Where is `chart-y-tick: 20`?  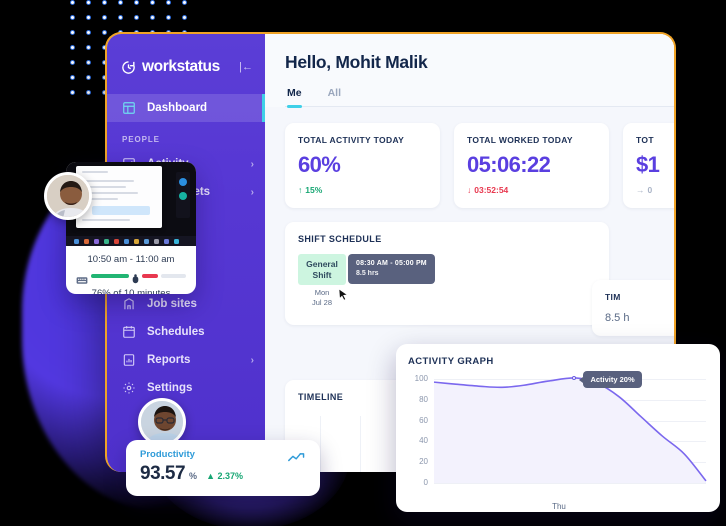 chart-y-tick: 20 is located at coordinates (423, 462).